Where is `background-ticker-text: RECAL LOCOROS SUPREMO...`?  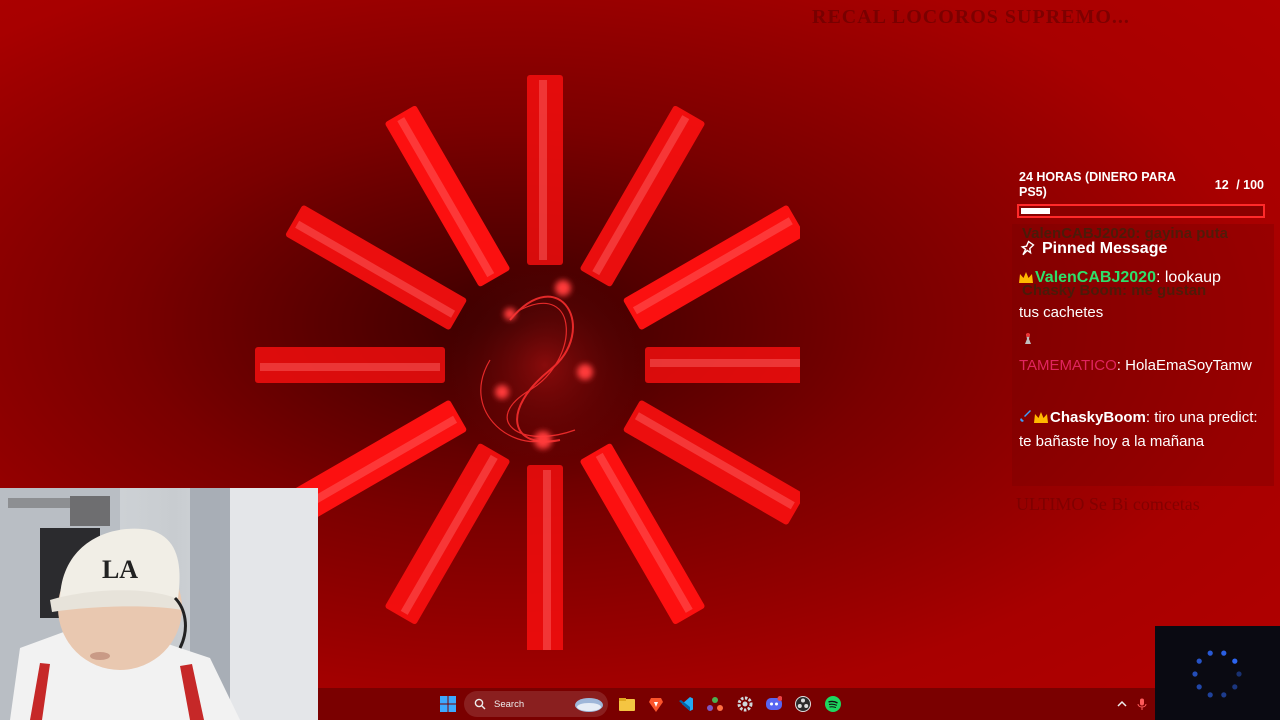 background-ticker-text: RECAL LOCOROS SUPREMO... is located at coordinates (971, 17).